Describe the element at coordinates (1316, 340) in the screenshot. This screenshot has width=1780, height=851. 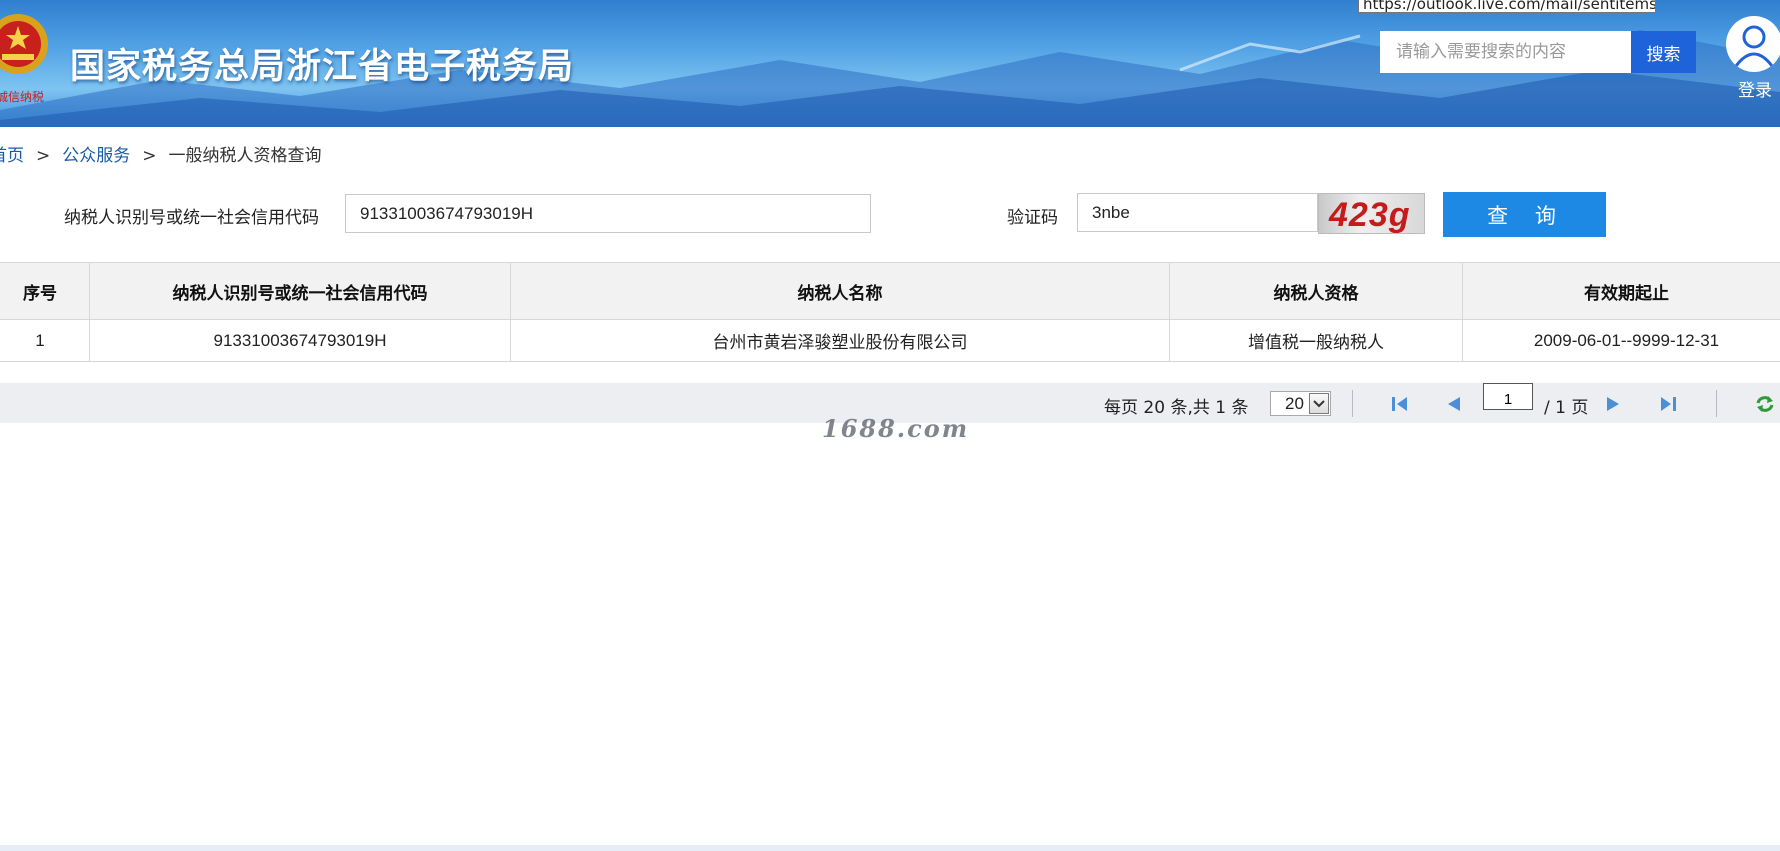
I see `cell-qualification: 增值税一般纳税人` at that location.